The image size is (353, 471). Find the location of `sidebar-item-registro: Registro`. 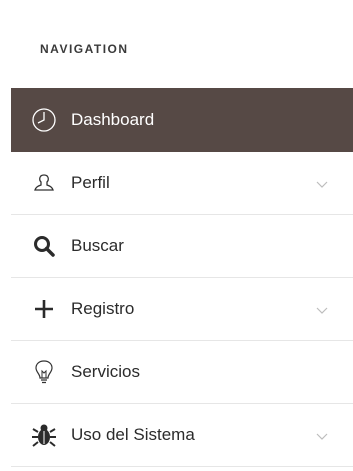

sidebar-item-registro: Registro is located at coordinates (182, 309).